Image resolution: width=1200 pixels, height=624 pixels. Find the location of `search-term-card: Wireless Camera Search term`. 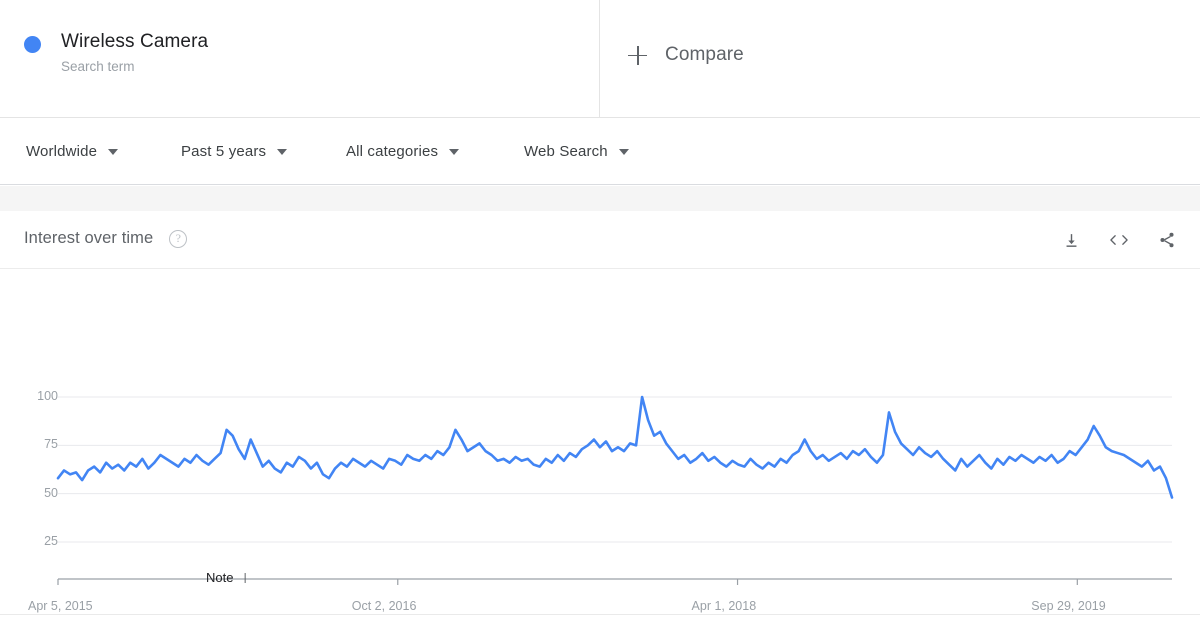

search-term-card: Wireless Camera Search term is located at coordinates (300, 58).